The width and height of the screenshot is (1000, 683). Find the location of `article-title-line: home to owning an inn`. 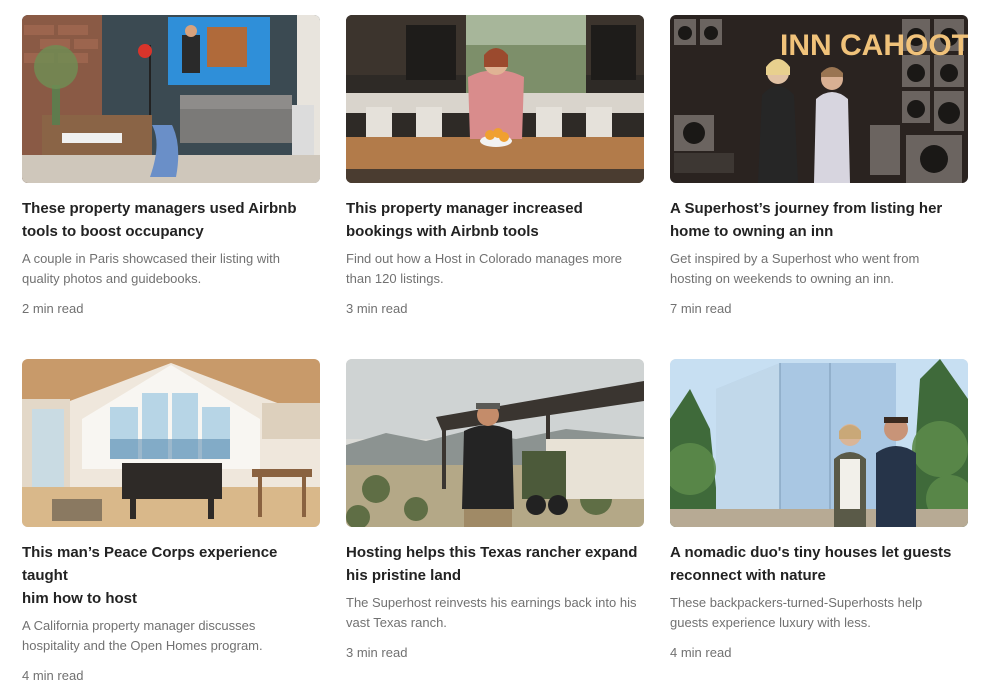

article-title-line: home to owning an inn is located at coordinates (819, 231).